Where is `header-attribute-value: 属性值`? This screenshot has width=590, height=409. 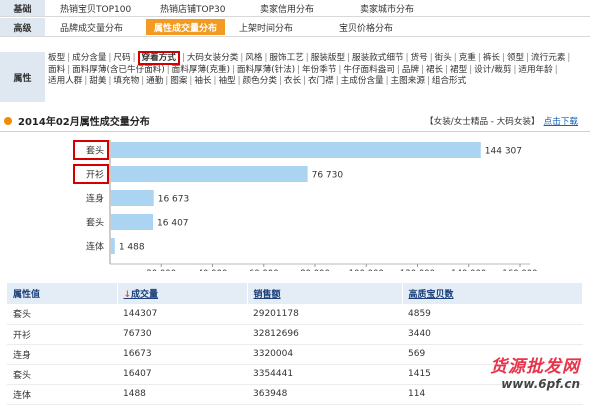 header-attribute-value: 属性值 is located at coordinates (62, 293).